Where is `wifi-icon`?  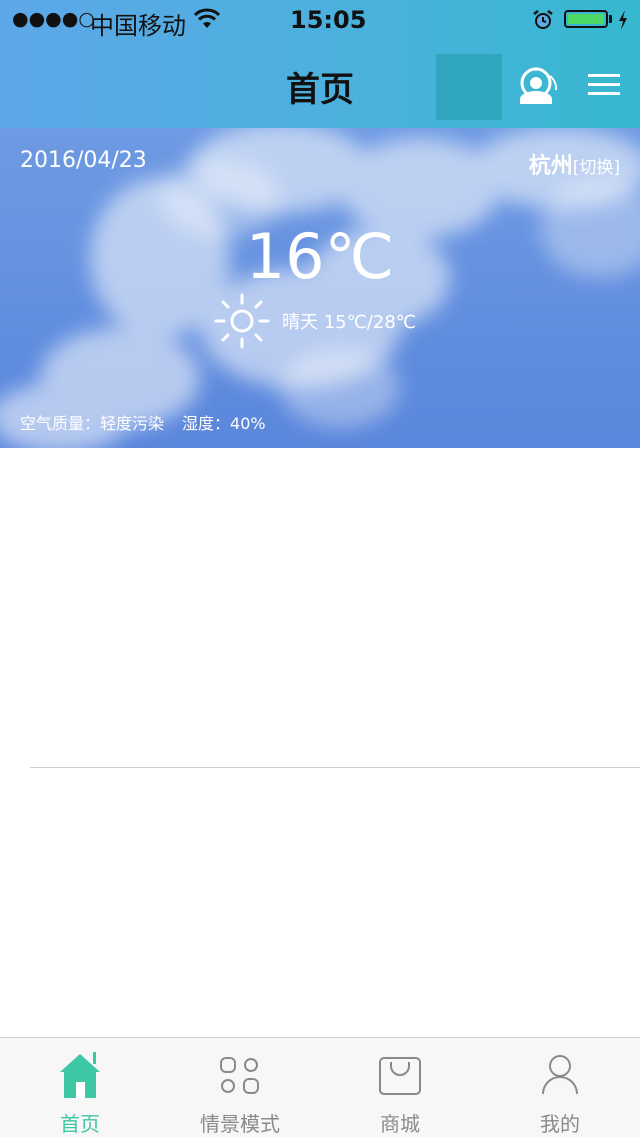 wifi-icon is located at coordinates (207, 18).